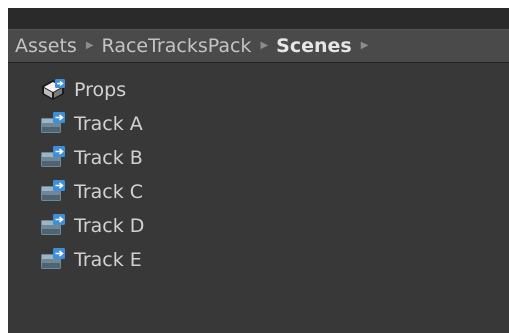 The image size is (509, 333). What do you see at coordinates (46, 46) in the screenshot?
I see `breadcrumb-item-assets: Assets` at bounding box center [46, 46].